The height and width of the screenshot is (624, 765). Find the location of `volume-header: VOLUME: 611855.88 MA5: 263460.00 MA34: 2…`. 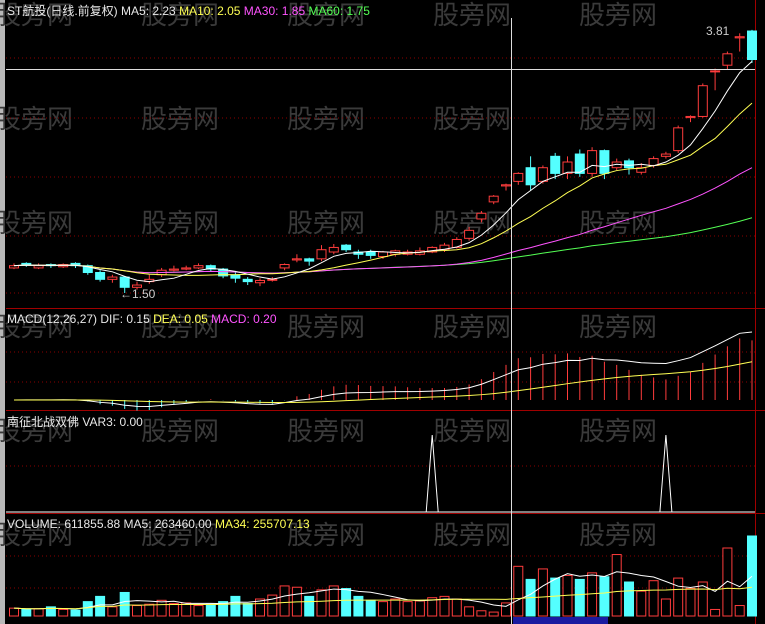

volume-header: VOLUME: 611855.88 MA5: 263460.00 MA34: 2… is located at coordinates (158, 524).